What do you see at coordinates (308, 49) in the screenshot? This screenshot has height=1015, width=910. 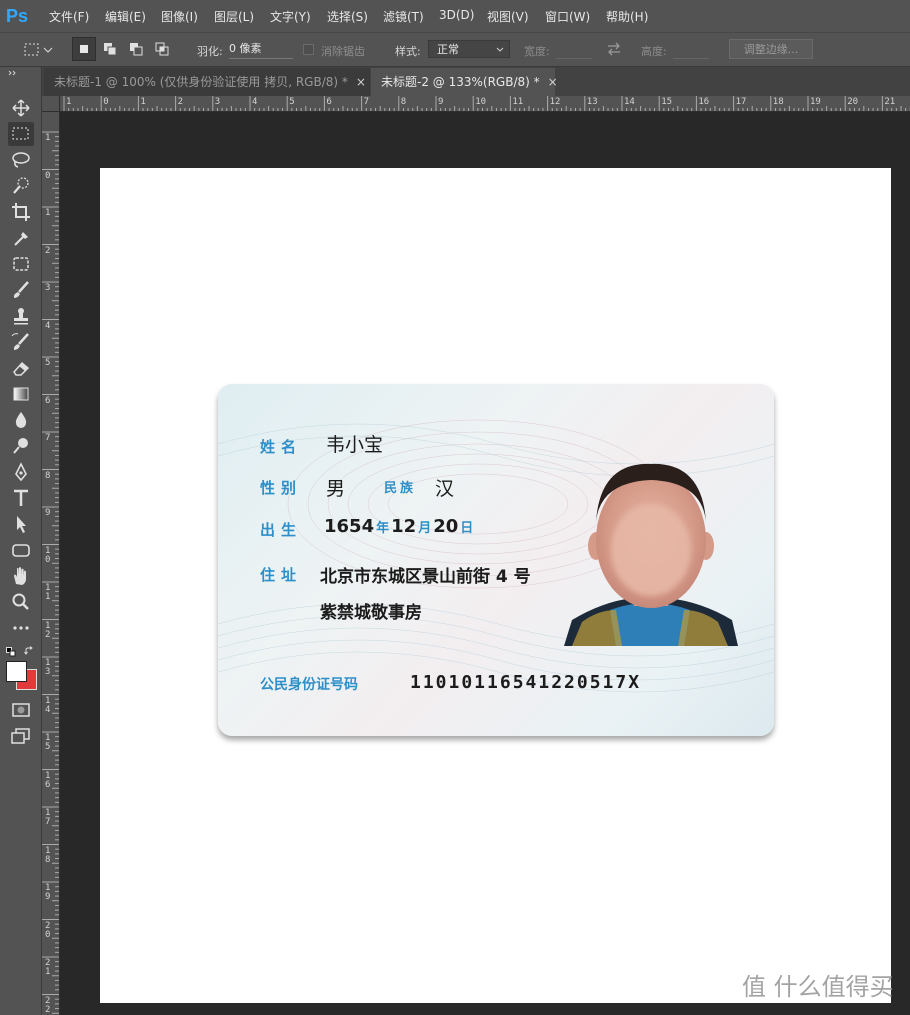 I see `antialias-checkbox` at bounding box center [308, 49].